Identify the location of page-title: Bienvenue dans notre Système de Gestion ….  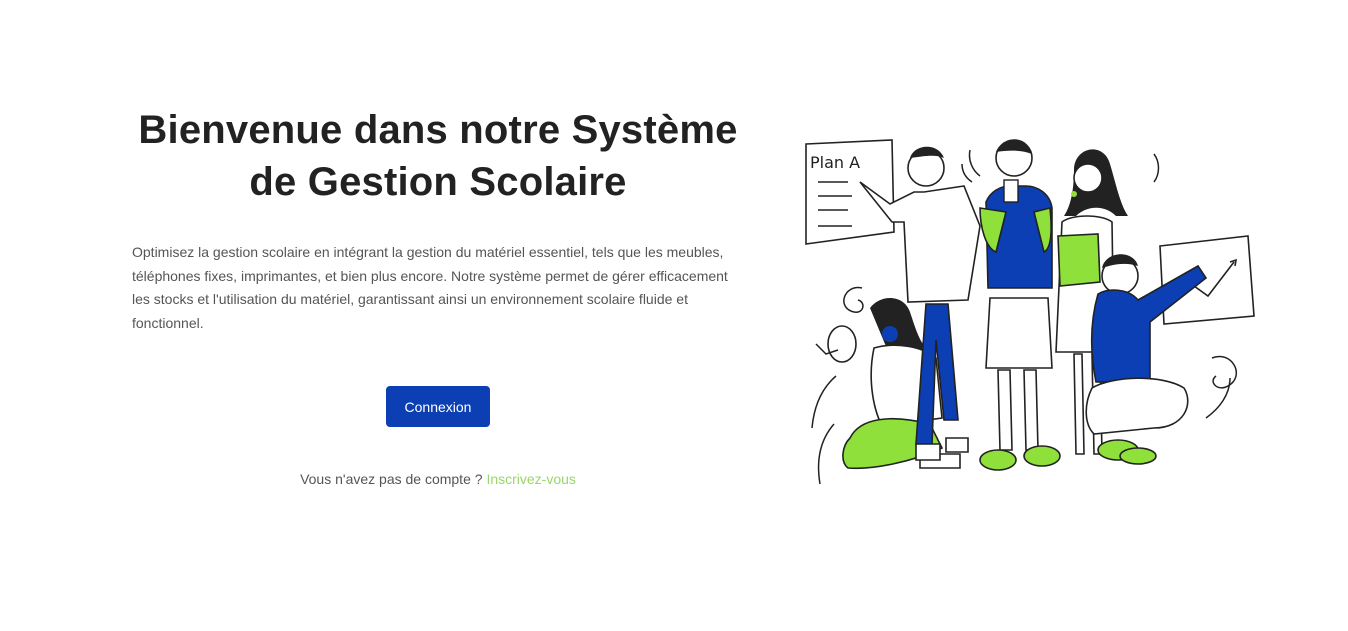
(438, 156).